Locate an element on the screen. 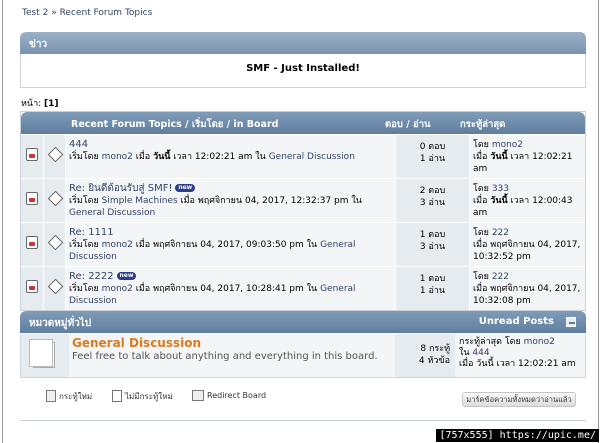 The height and width of the screenshot is (443, 600). col-last-header: กระทู้ล่าสุด is located at coordinates (483, 124).